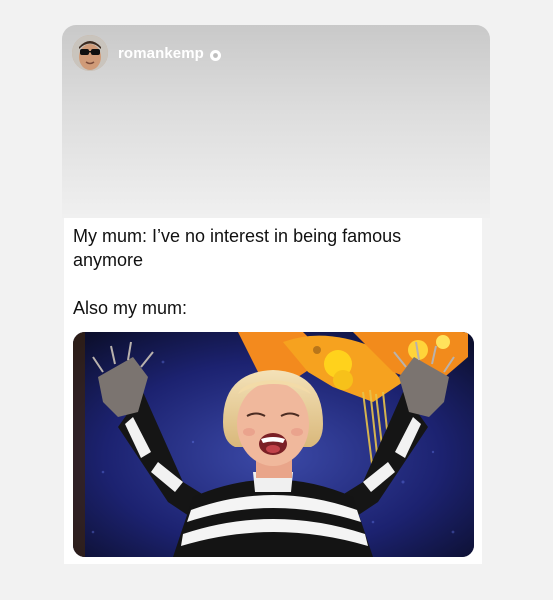 Image resolution: width=553 pixels, height=600 pixels. What do you see at coordinates (215, 54) in the screenshot?
I see `verified-badge-icon` at bounding box center [215, 54].